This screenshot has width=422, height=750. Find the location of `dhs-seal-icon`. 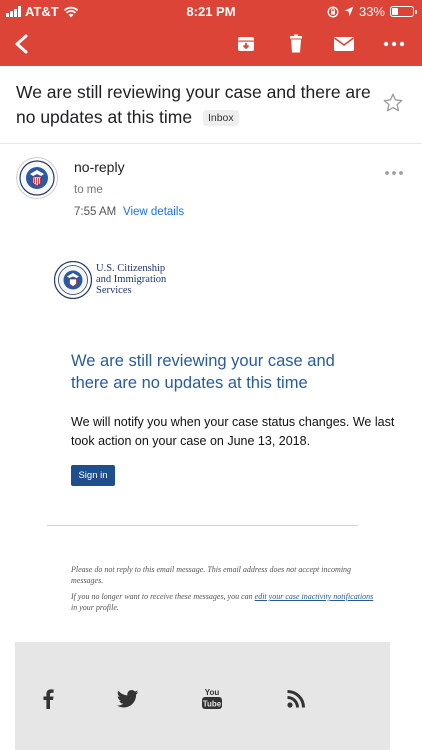

dhs-seal-icon is located at coordinates (37, 178).